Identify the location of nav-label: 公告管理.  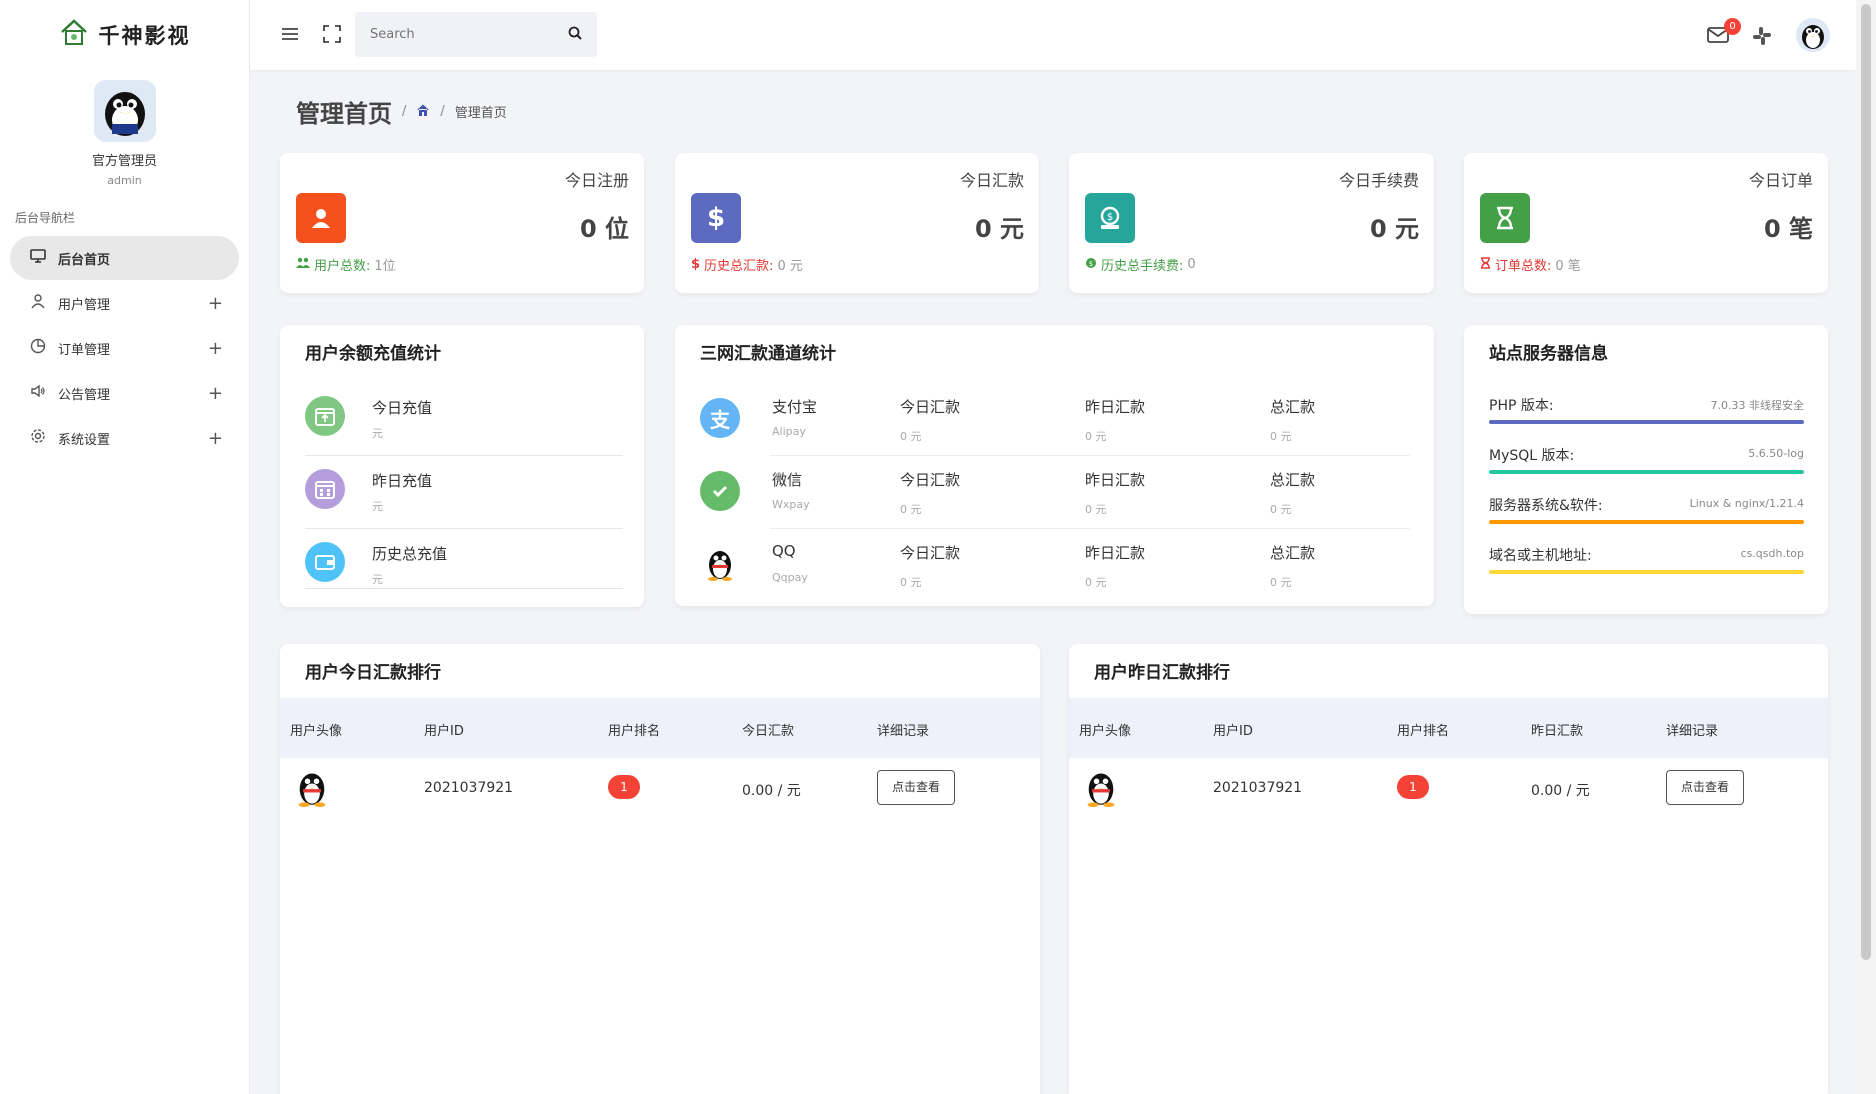
(84, 395).